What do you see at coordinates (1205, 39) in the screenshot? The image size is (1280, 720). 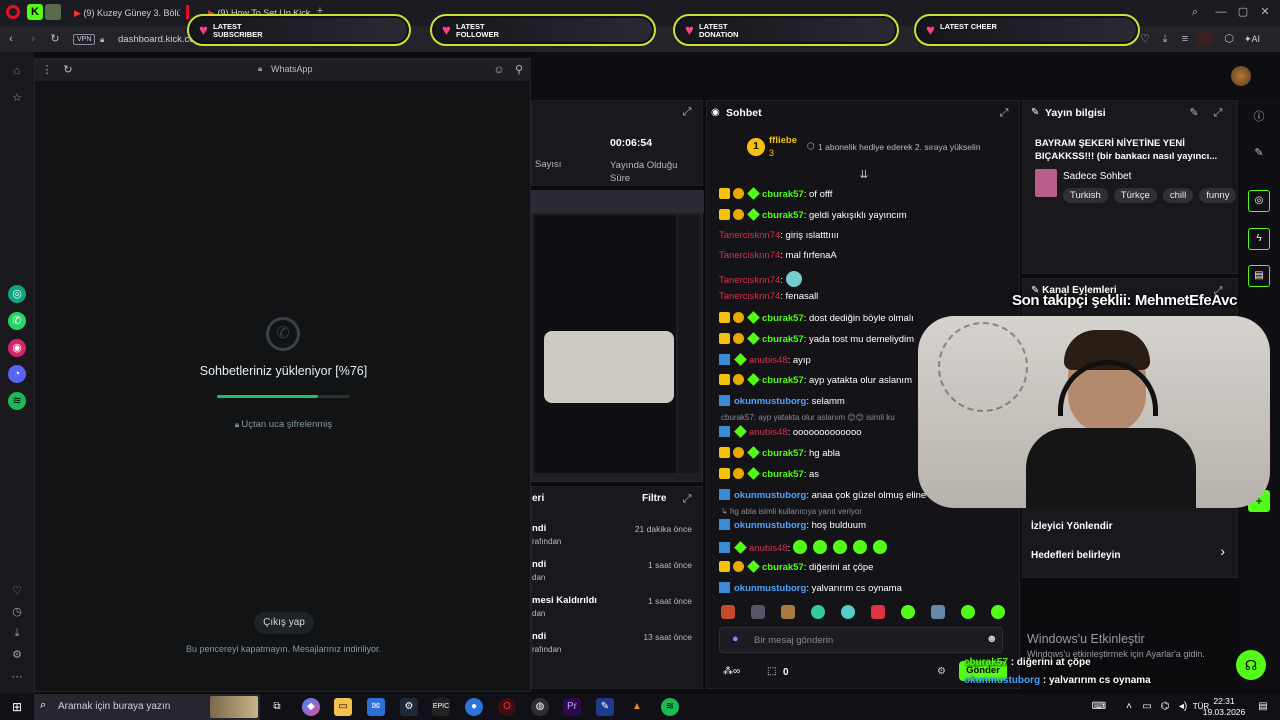 I see `profile-icon` at bounding box center [1205, 39].